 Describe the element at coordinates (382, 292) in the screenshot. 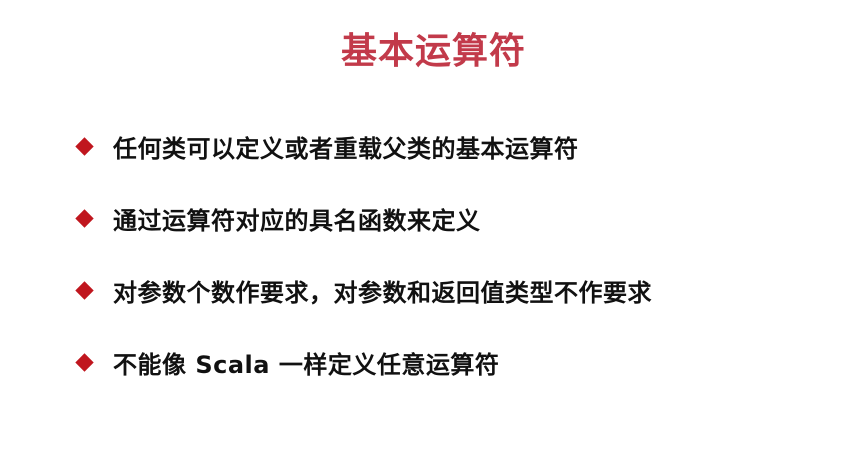

I see `bullet-text: 对参数个数作要求，对参数和返回值类型不作要求` at that location.